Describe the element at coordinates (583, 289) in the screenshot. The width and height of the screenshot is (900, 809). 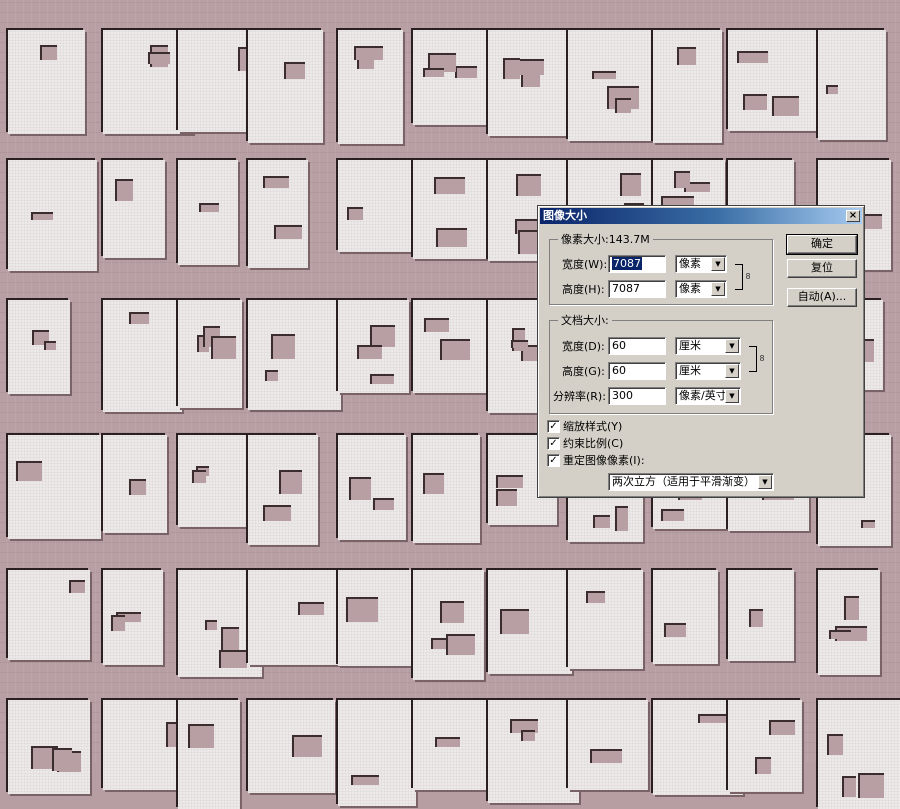
I see `pixel-height-label: 高度(H):` at that location.